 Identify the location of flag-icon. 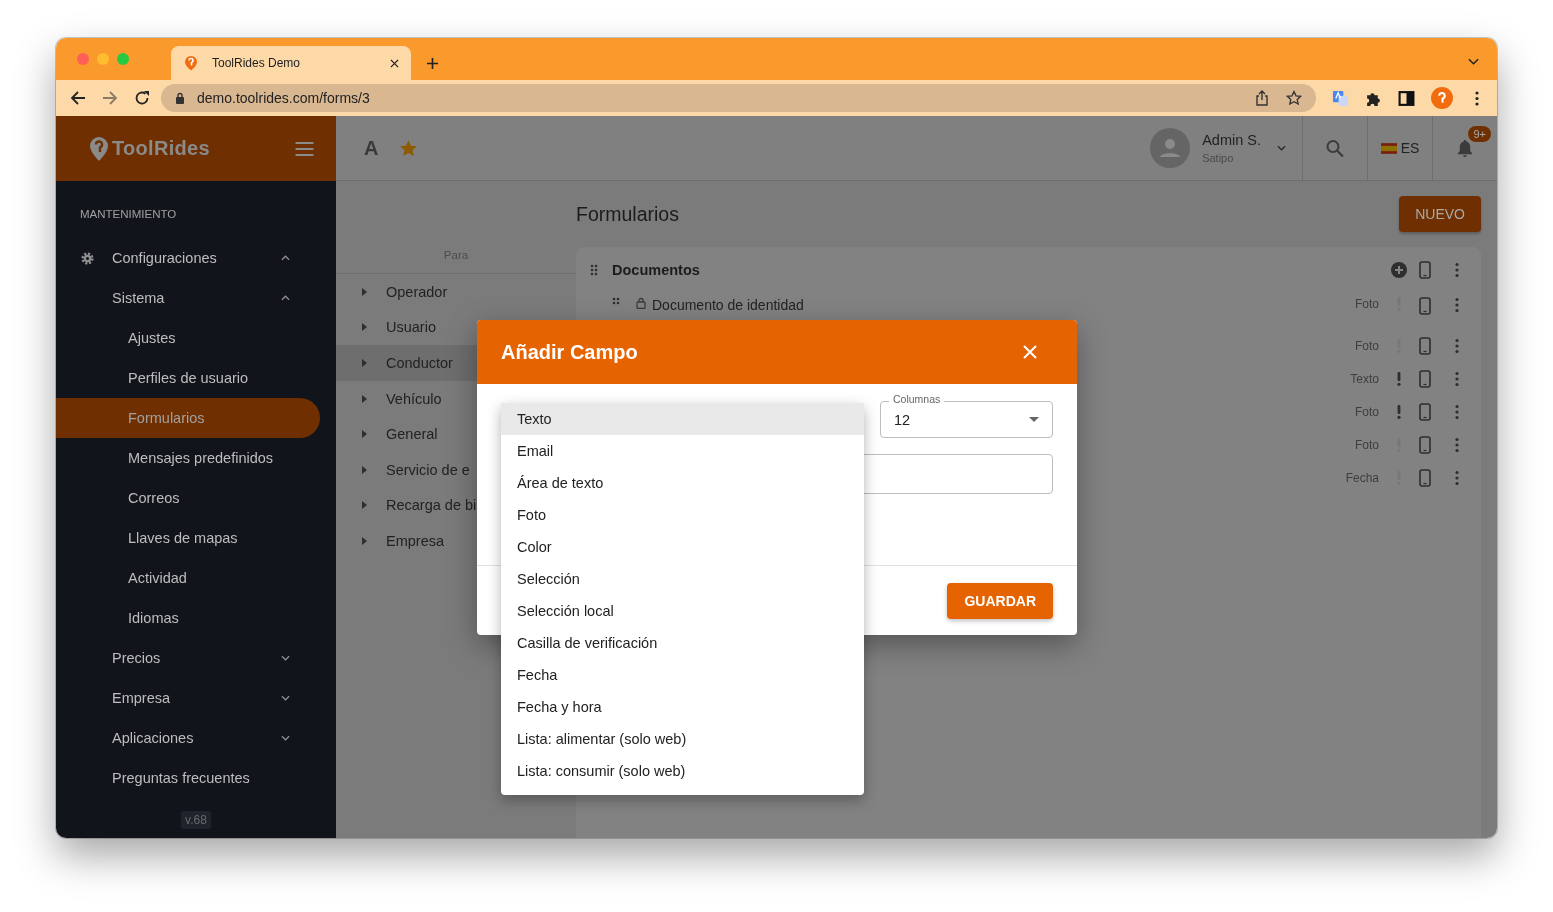
(1388, 148).